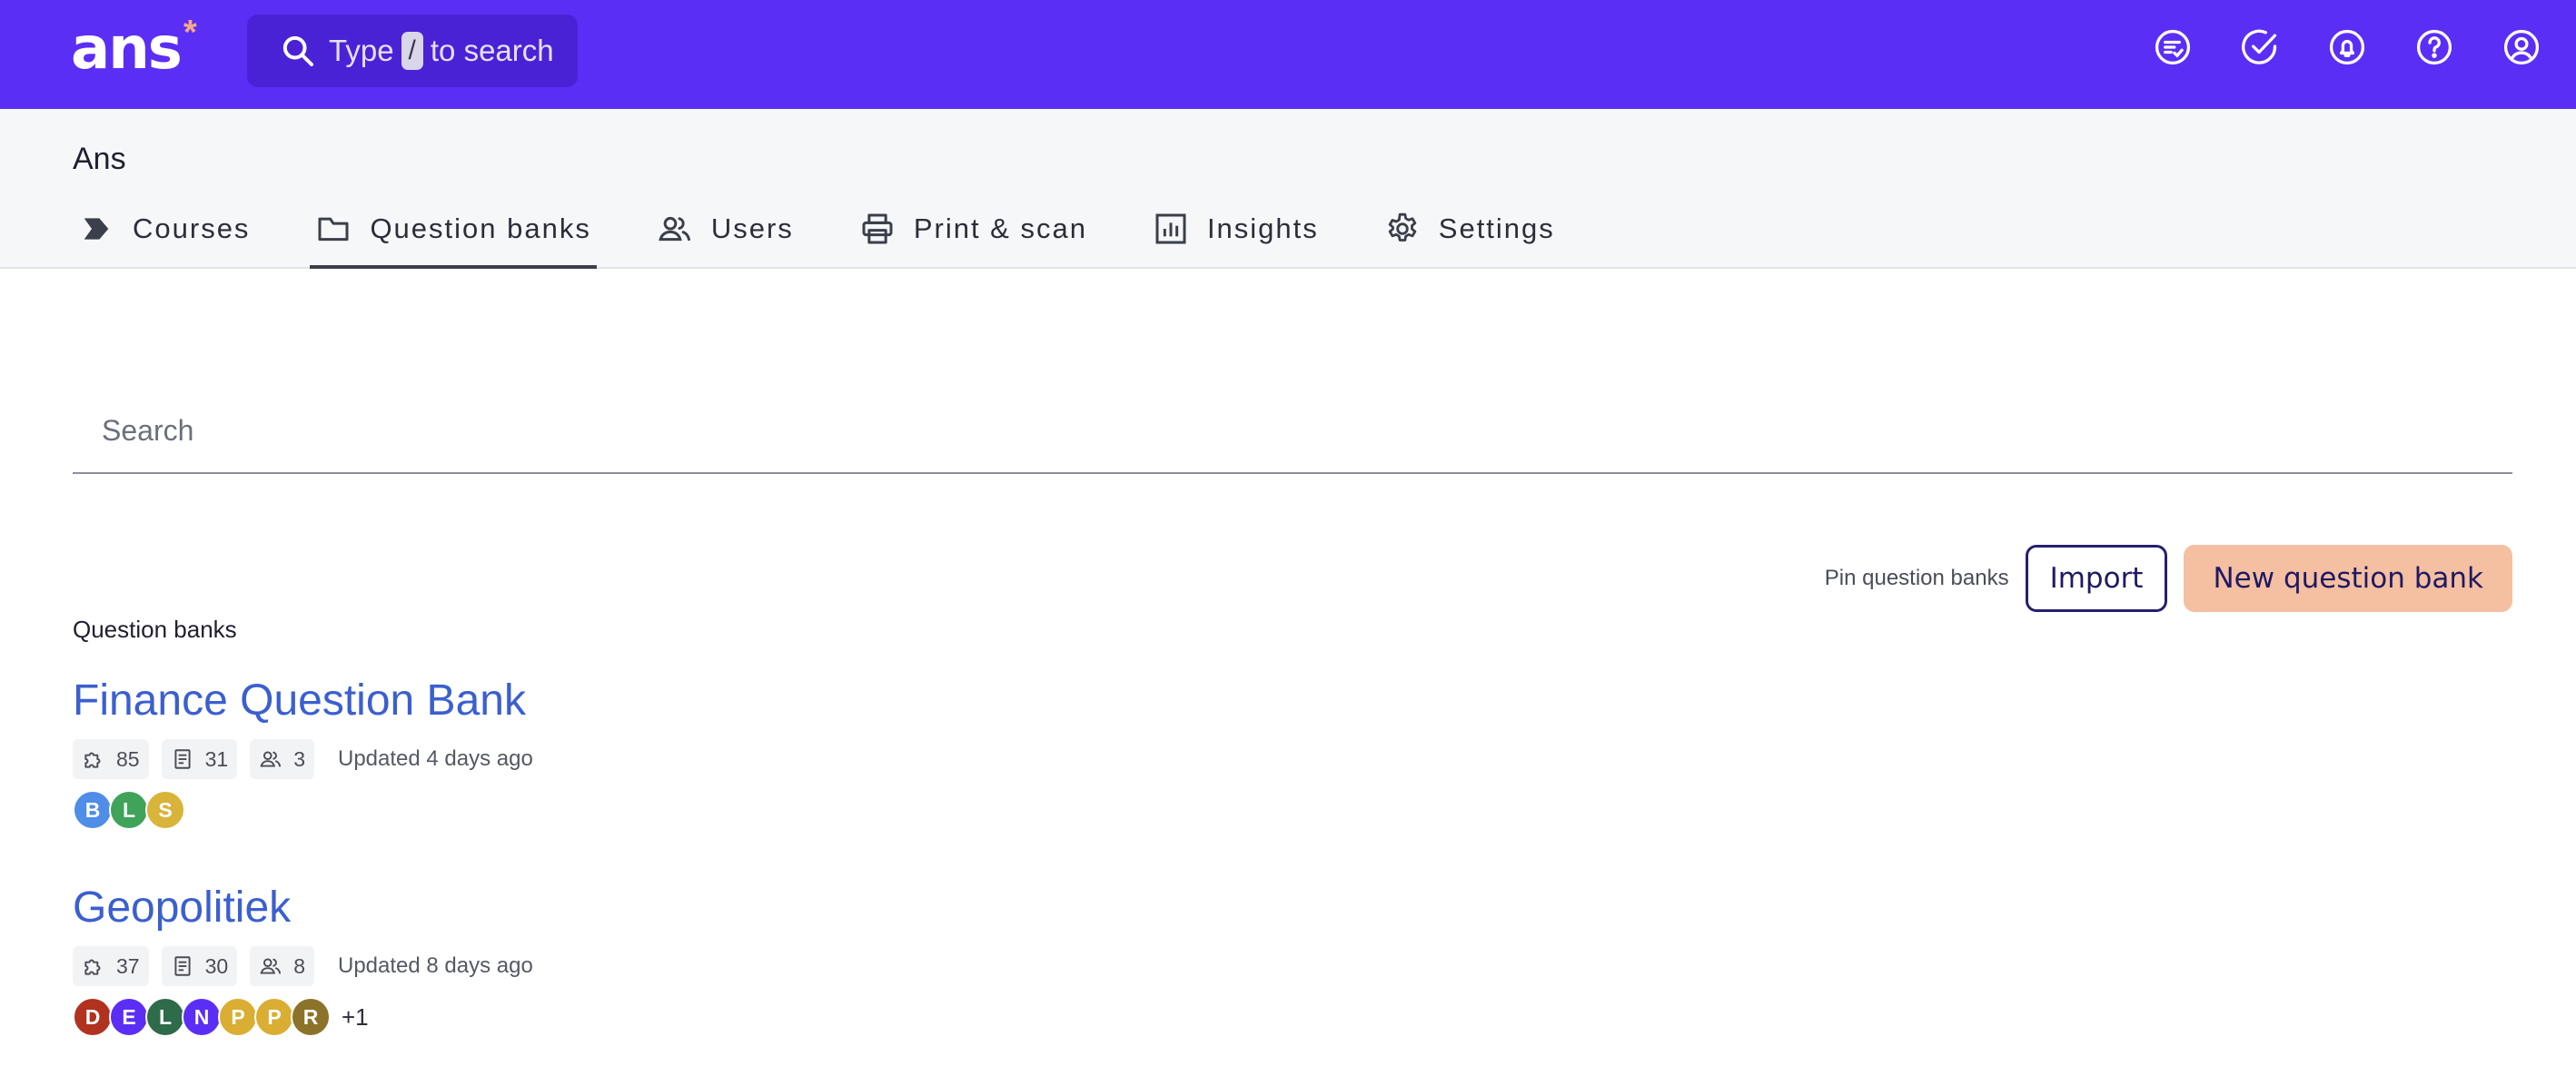 This screenshot has height=1086, width=2576. I want to click on question-bank-title-link: Geopolitiek, so click(303, 908).